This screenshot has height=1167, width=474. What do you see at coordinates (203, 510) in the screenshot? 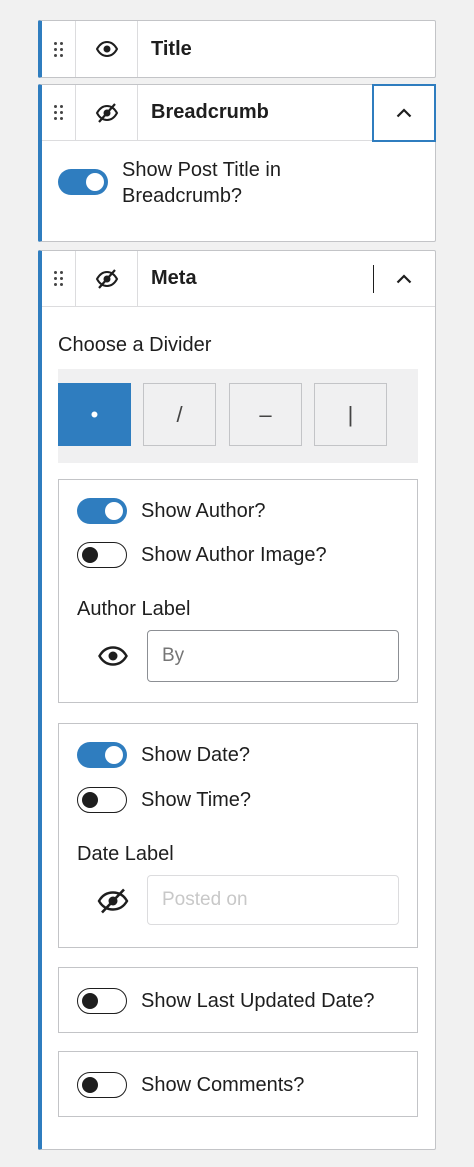
I see `show-author-label: Show Author?` at bounding box center [203, 510].